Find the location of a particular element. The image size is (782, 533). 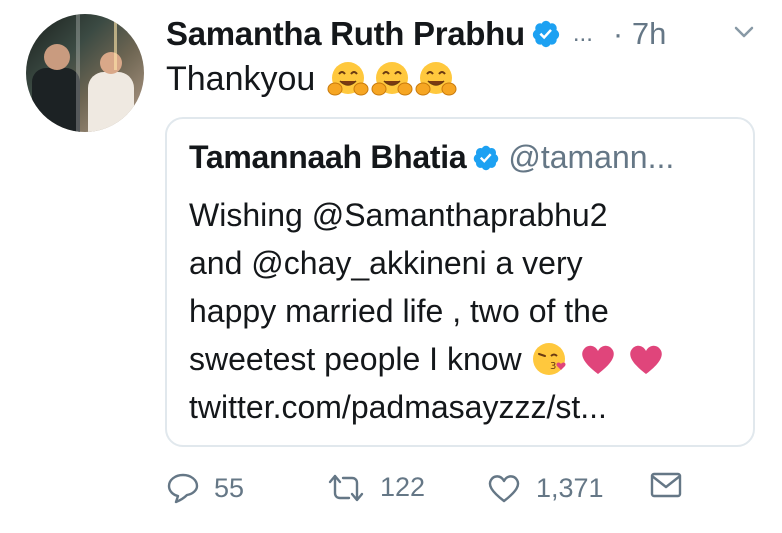

quoted-text-line-with-emoji: sweetest people I know 3 is located at coordinates (469, 359).